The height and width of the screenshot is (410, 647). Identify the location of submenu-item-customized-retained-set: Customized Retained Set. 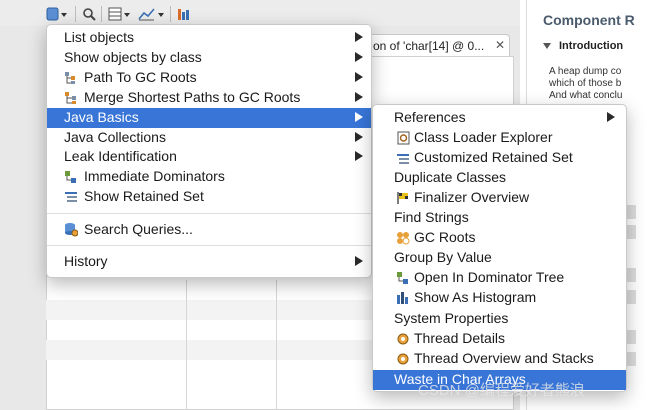
(499, 158).